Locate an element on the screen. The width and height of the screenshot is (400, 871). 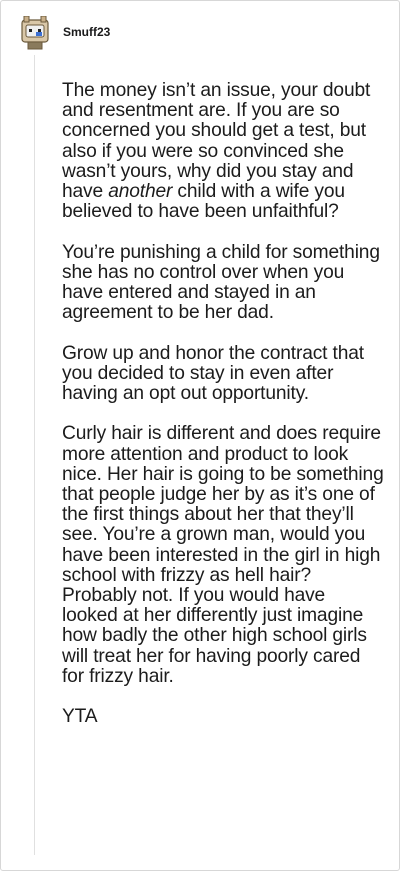
snoo-avatar-icon is located at coordinates (35, 32).